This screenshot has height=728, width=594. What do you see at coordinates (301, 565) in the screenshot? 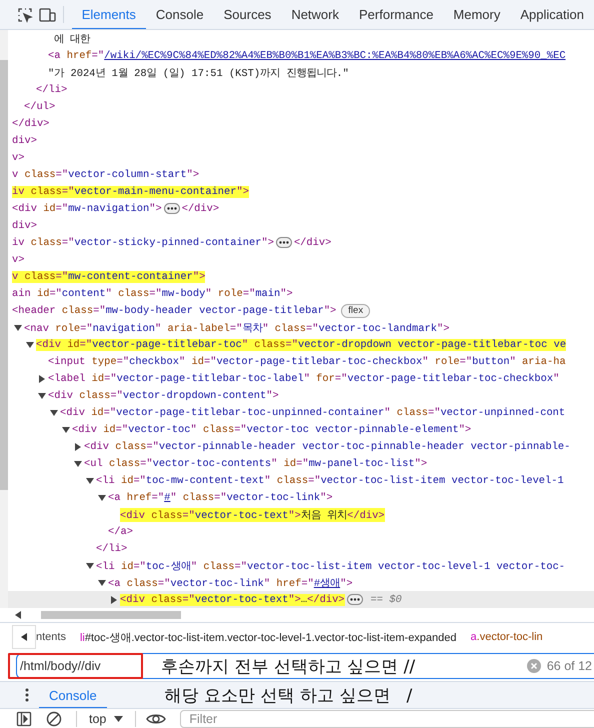
I see `dom-tree-node: <li id="toc-생애" class="vector-toc-list-item vector-toc-level-1 vector-toc-` at bounding box center [301, 565].